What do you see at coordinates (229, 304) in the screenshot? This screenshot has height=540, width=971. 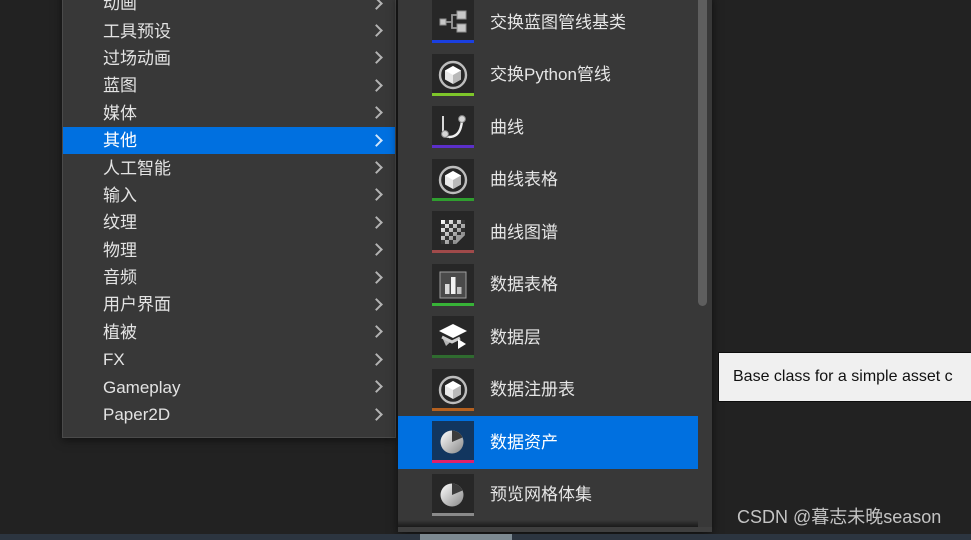 I see `category-item-11: 用户界面` at bounding box center [229, 304].